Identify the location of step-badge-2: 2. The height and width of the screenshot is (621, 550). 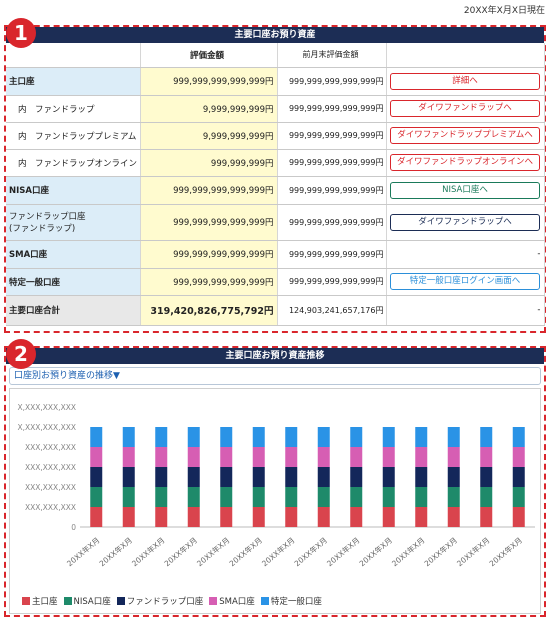
(21, 354).